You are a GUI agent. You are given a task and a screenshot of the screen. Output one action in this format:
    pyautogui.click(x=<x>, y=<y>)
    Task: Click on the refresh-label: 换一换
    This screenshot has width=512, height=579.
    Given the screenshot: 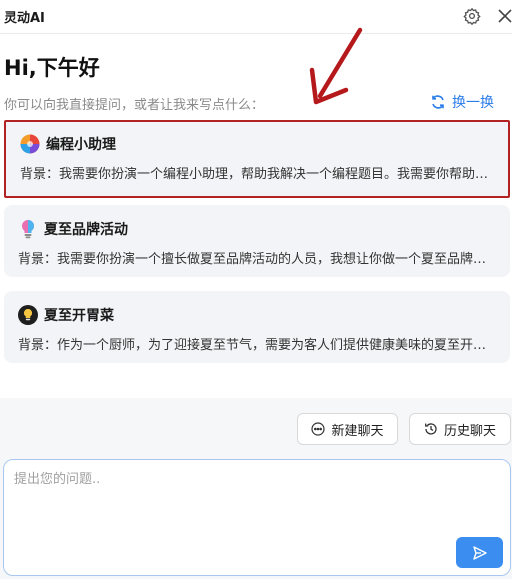 What is the action you would take?
    pyautogui.click(x=473, y=103)
    